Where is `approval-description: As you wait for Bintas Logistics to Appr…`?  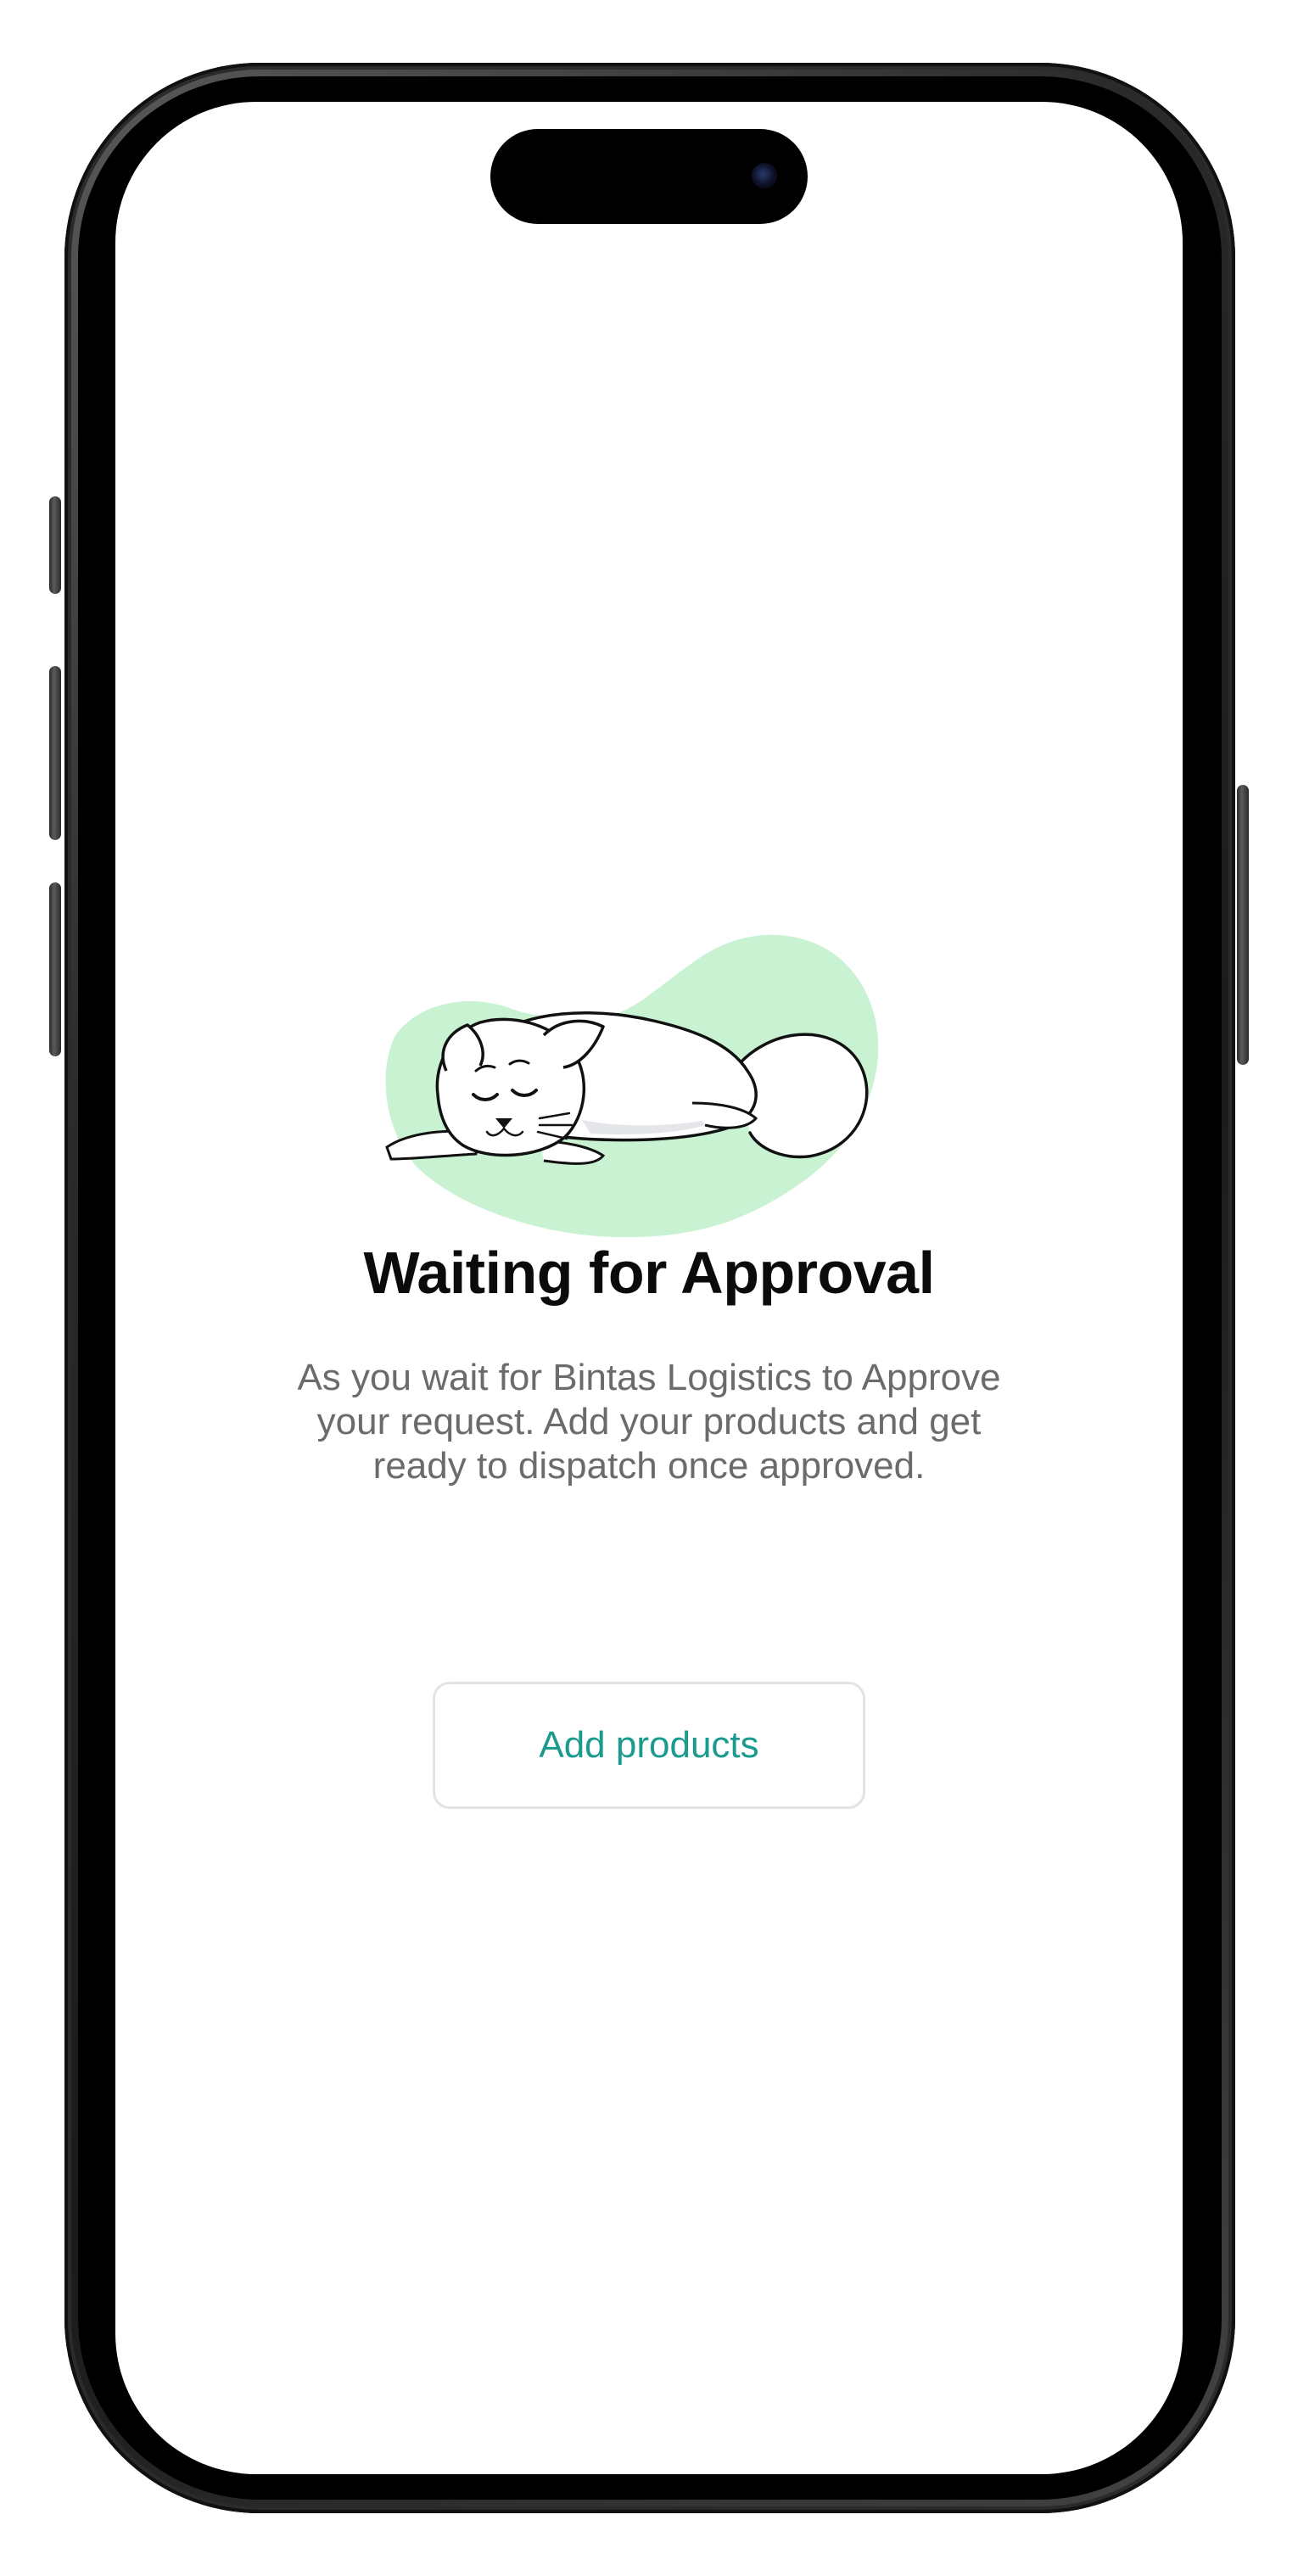 approval-description: As you wait for Bintas Logistics to Appr… is located at coordinates (649, 1422).